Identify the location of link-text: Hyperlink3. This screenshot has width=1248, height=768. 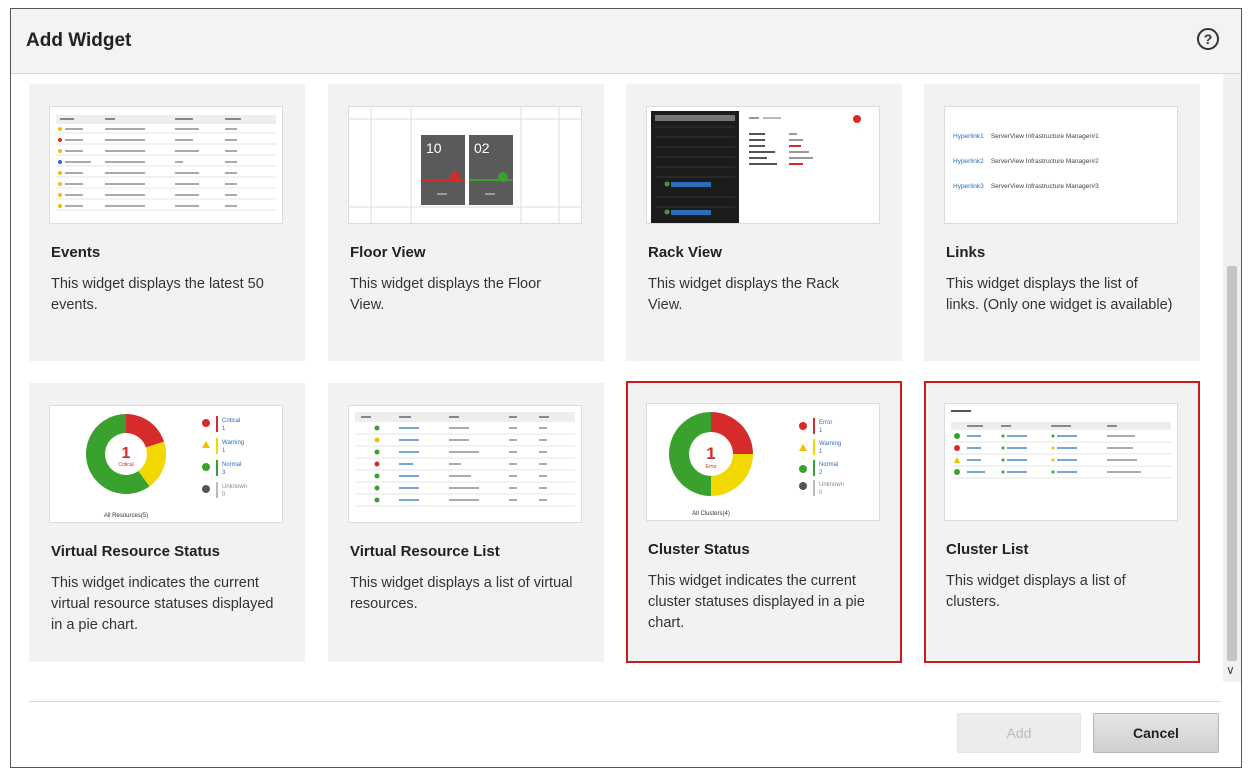
(971, 186).